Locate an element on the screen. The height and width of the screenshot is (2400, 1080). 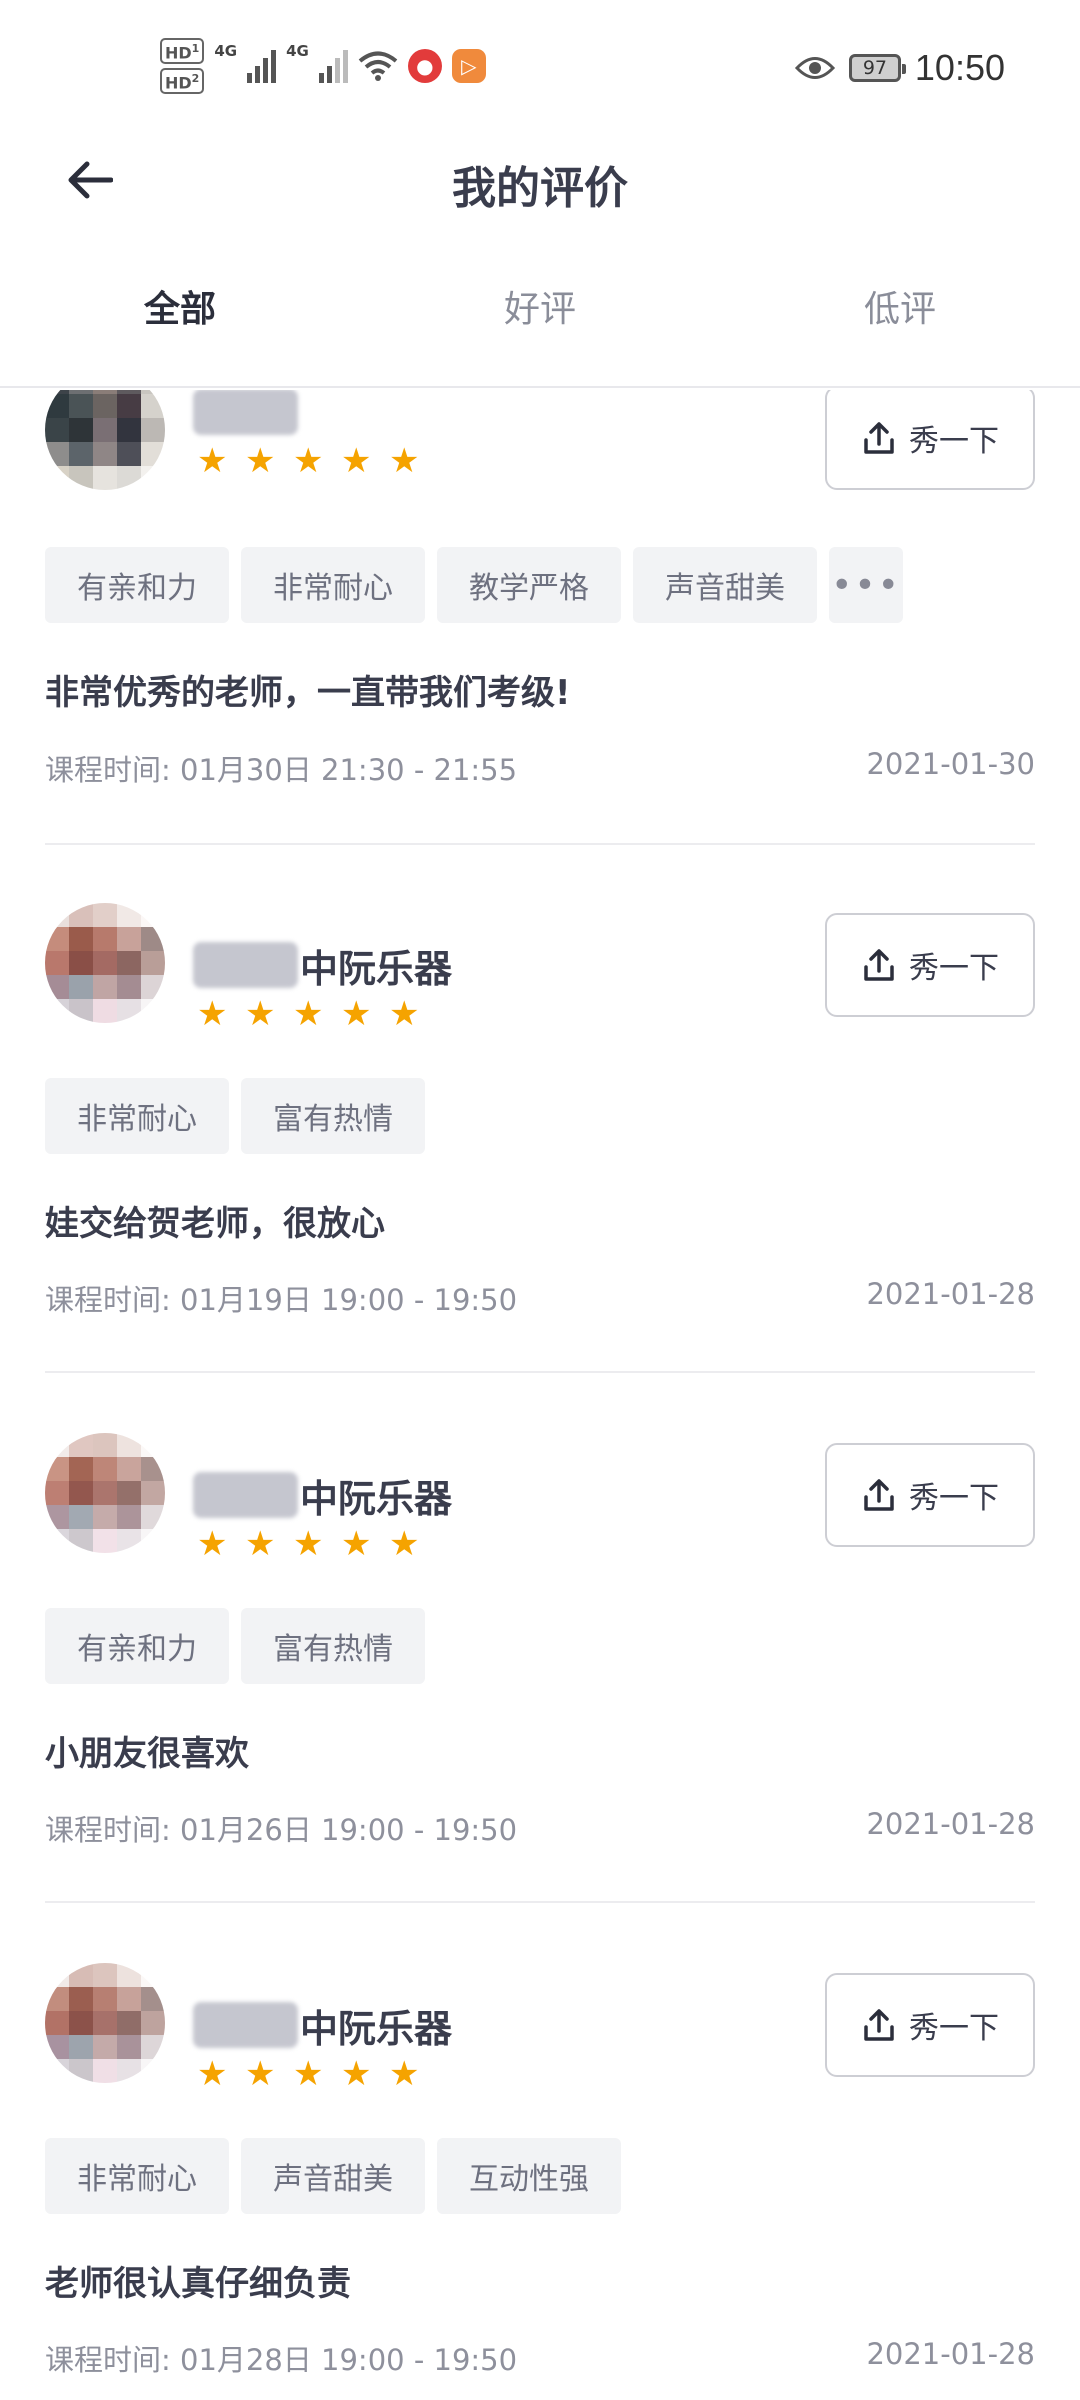
battery-icon: 97 is located at coordinates (877, 68).